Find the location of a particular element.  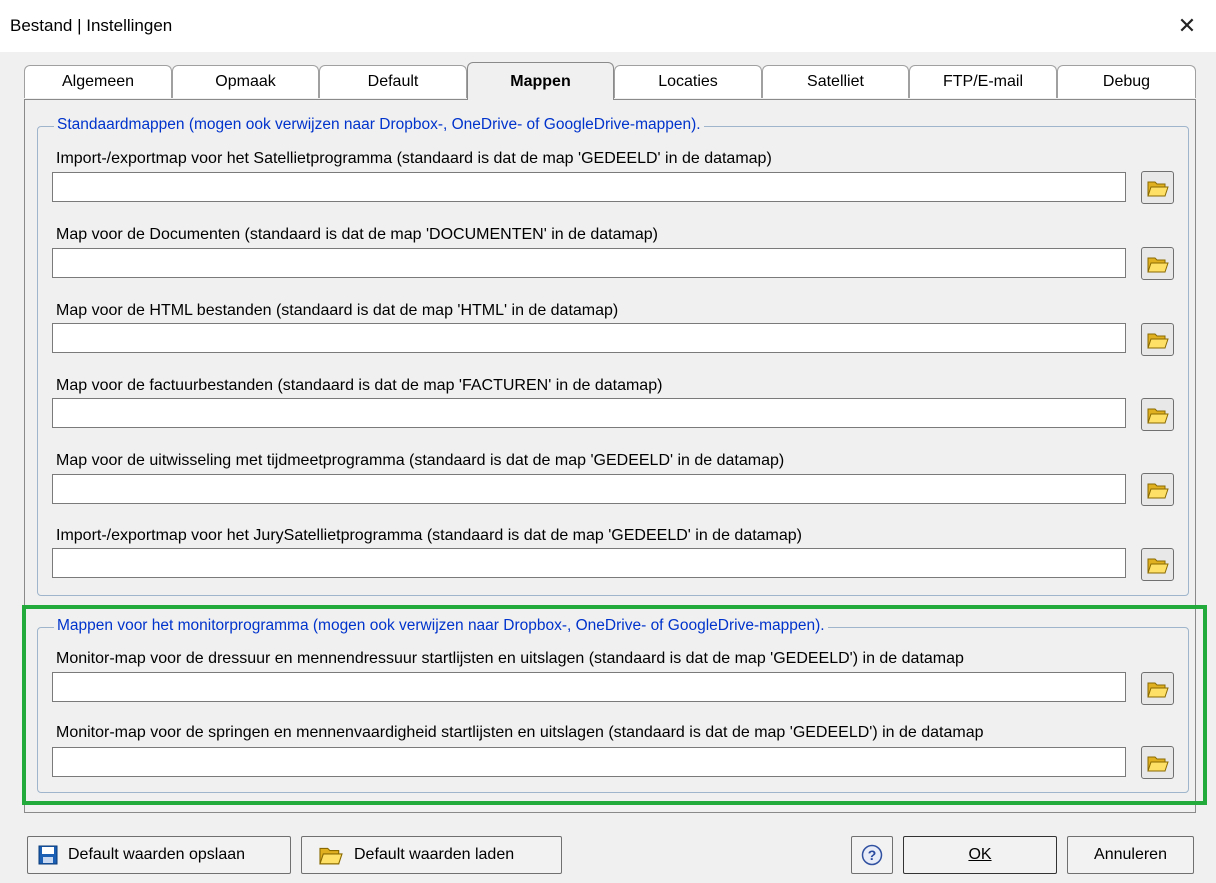

save-defaults-button: Default waarden opslaan is located at coordinates (159, 855).